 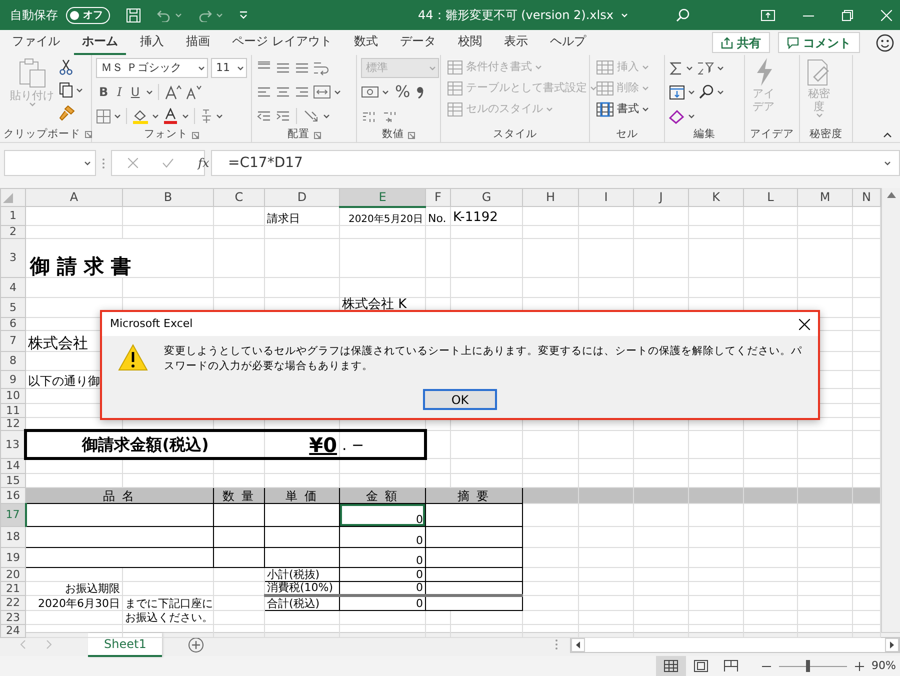 I want to click on formula-field: =C17*D17, so click(x=555, y=163).